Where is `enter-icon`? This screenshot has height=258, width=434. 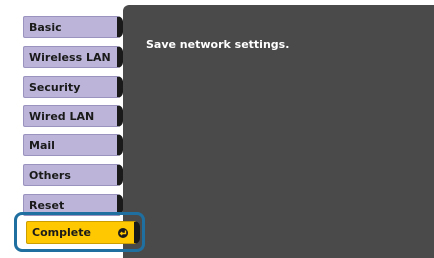
enter-icon is located at coordinates (123, 233).